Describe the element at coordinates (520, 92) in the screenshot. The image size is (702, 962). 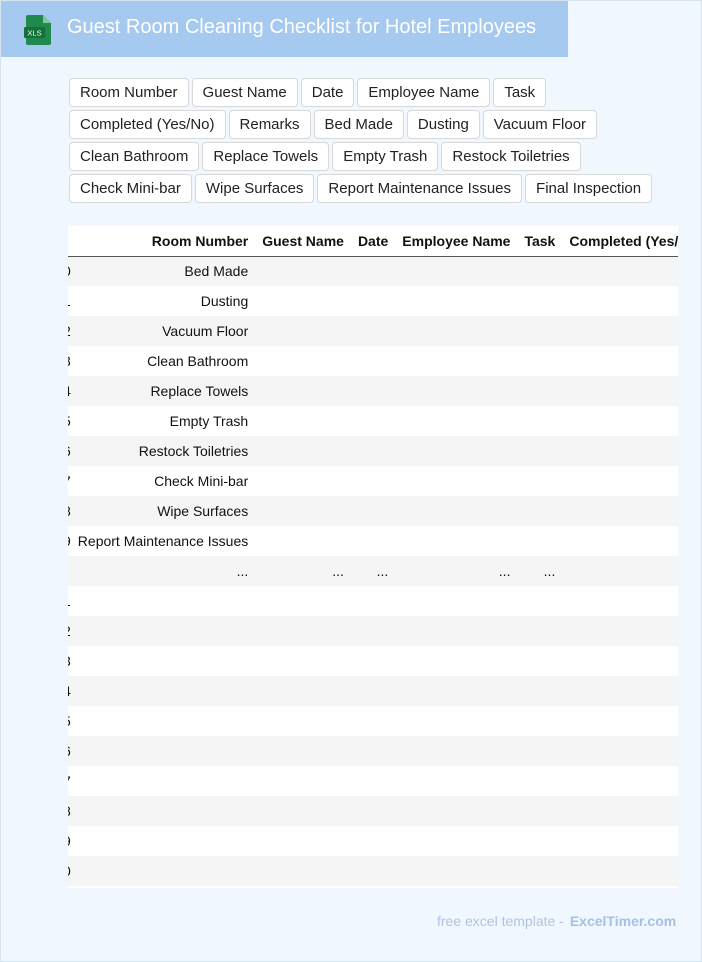
I see `column-chip: Task` at that location.